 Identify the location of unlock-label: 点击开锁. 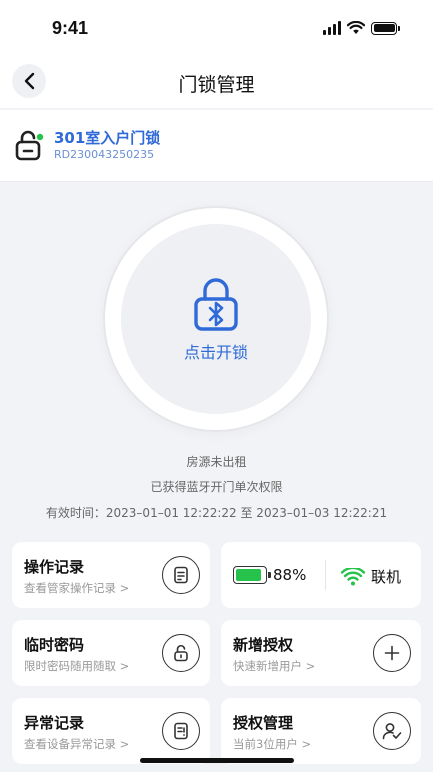
(215, 352).